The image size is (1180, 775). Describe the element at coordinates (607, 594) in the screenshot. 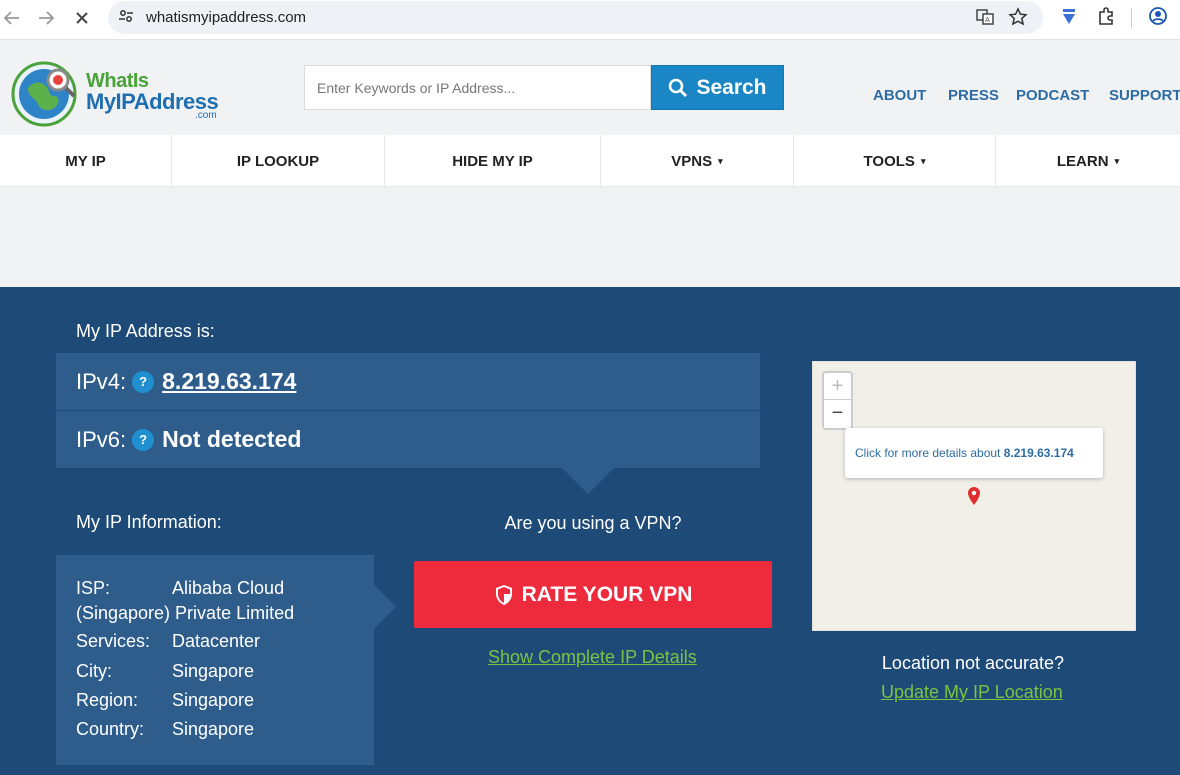

I see `rate-button-label: RATE YOUR VPN` at that location.